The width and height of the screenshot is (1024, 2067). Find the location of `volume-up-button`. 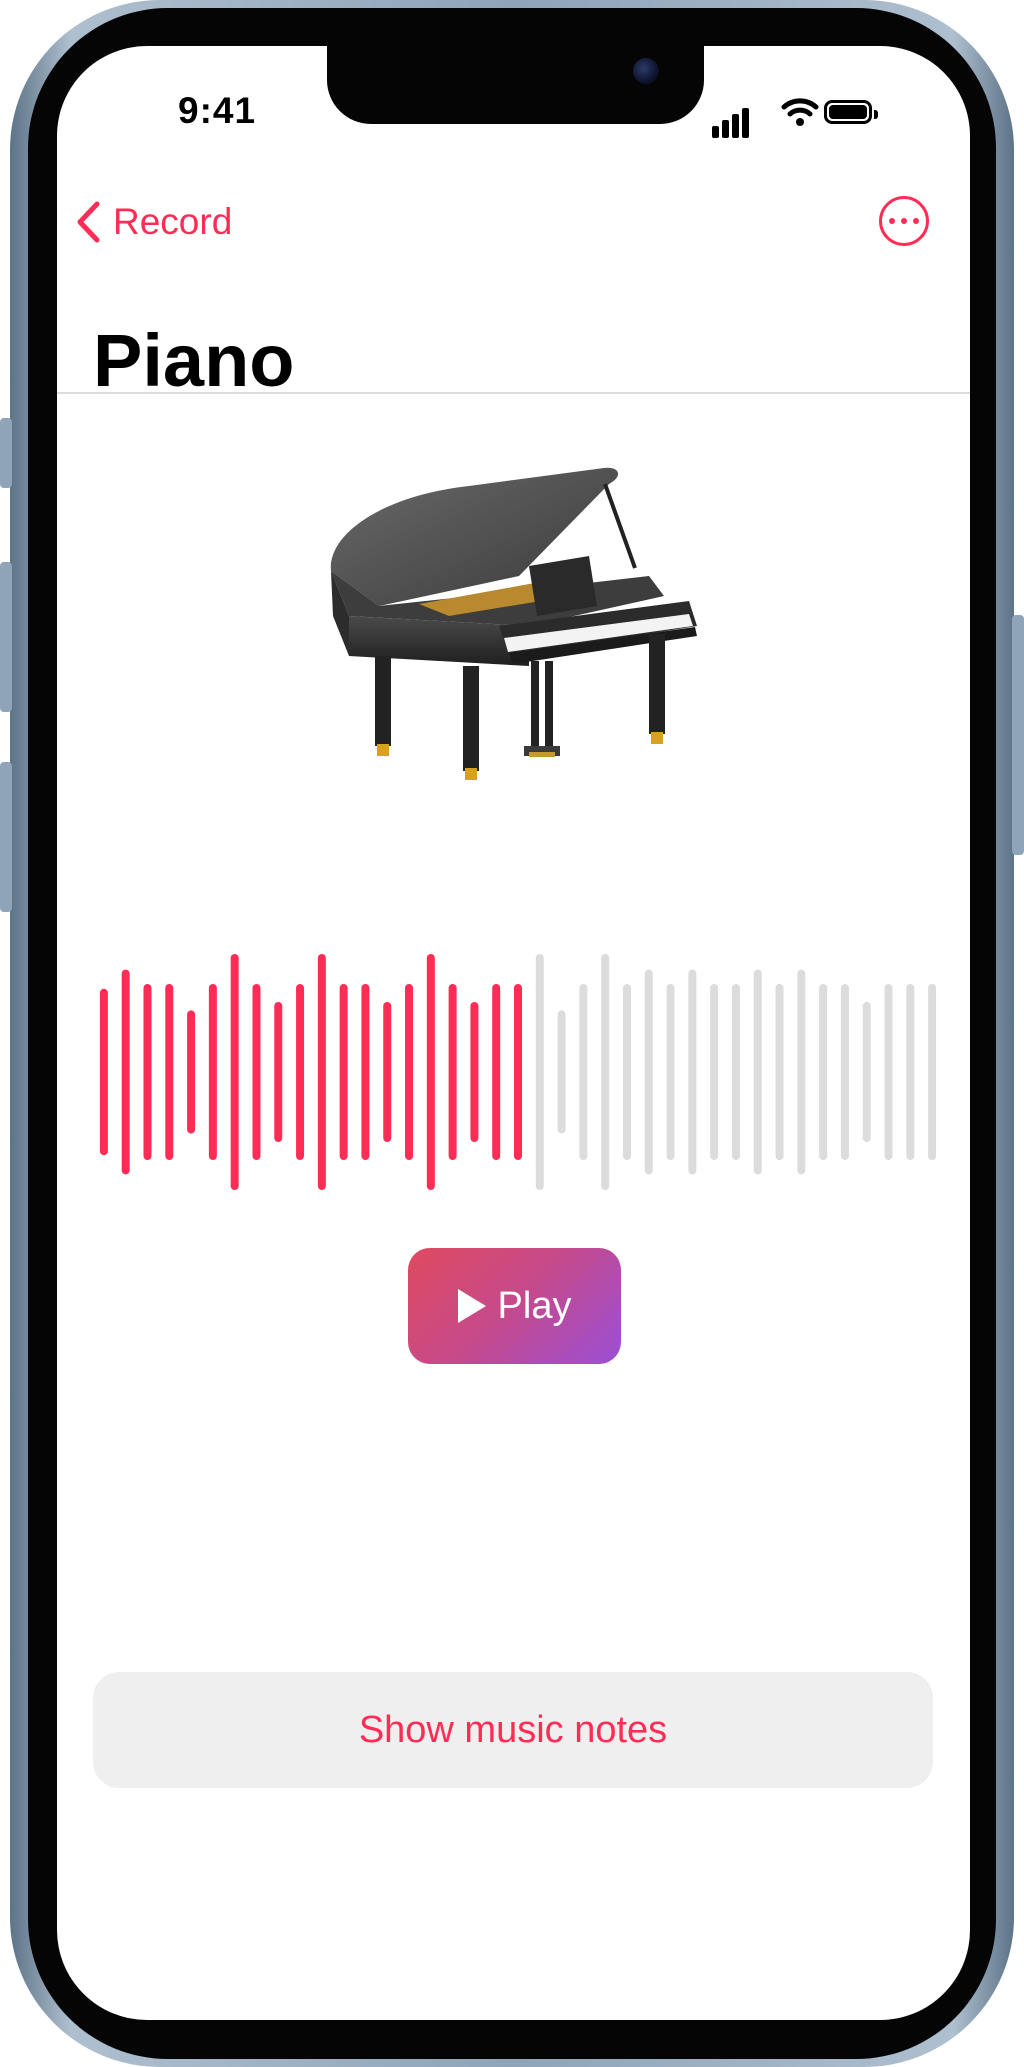

volume-up-button is located at coordinates (6, 637).